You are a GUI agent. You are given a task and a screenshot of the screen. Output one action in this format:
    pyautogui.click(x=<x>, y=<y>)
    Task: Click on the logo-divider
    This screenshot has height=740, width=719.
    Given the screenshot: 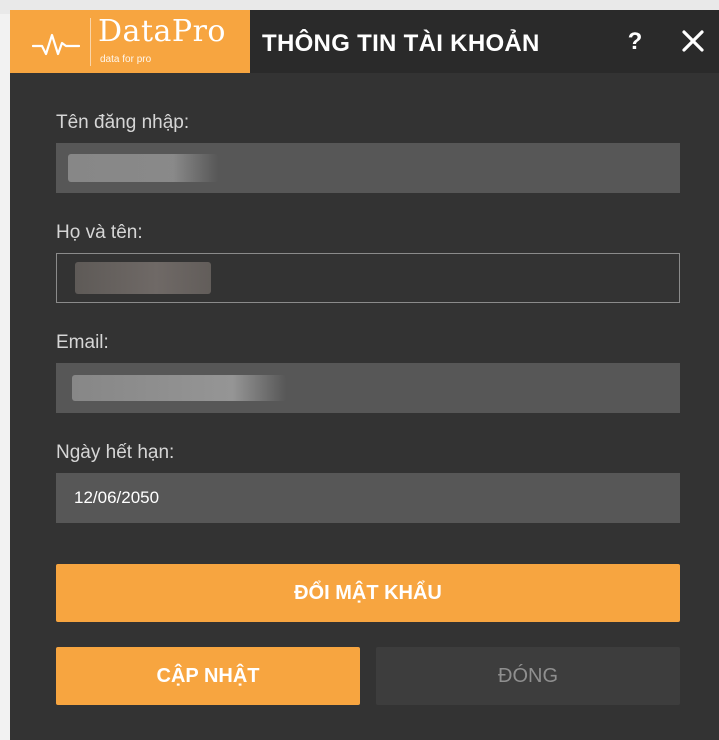 What is the action you would take?
    pyautogui.click(x=90, y=42)
    